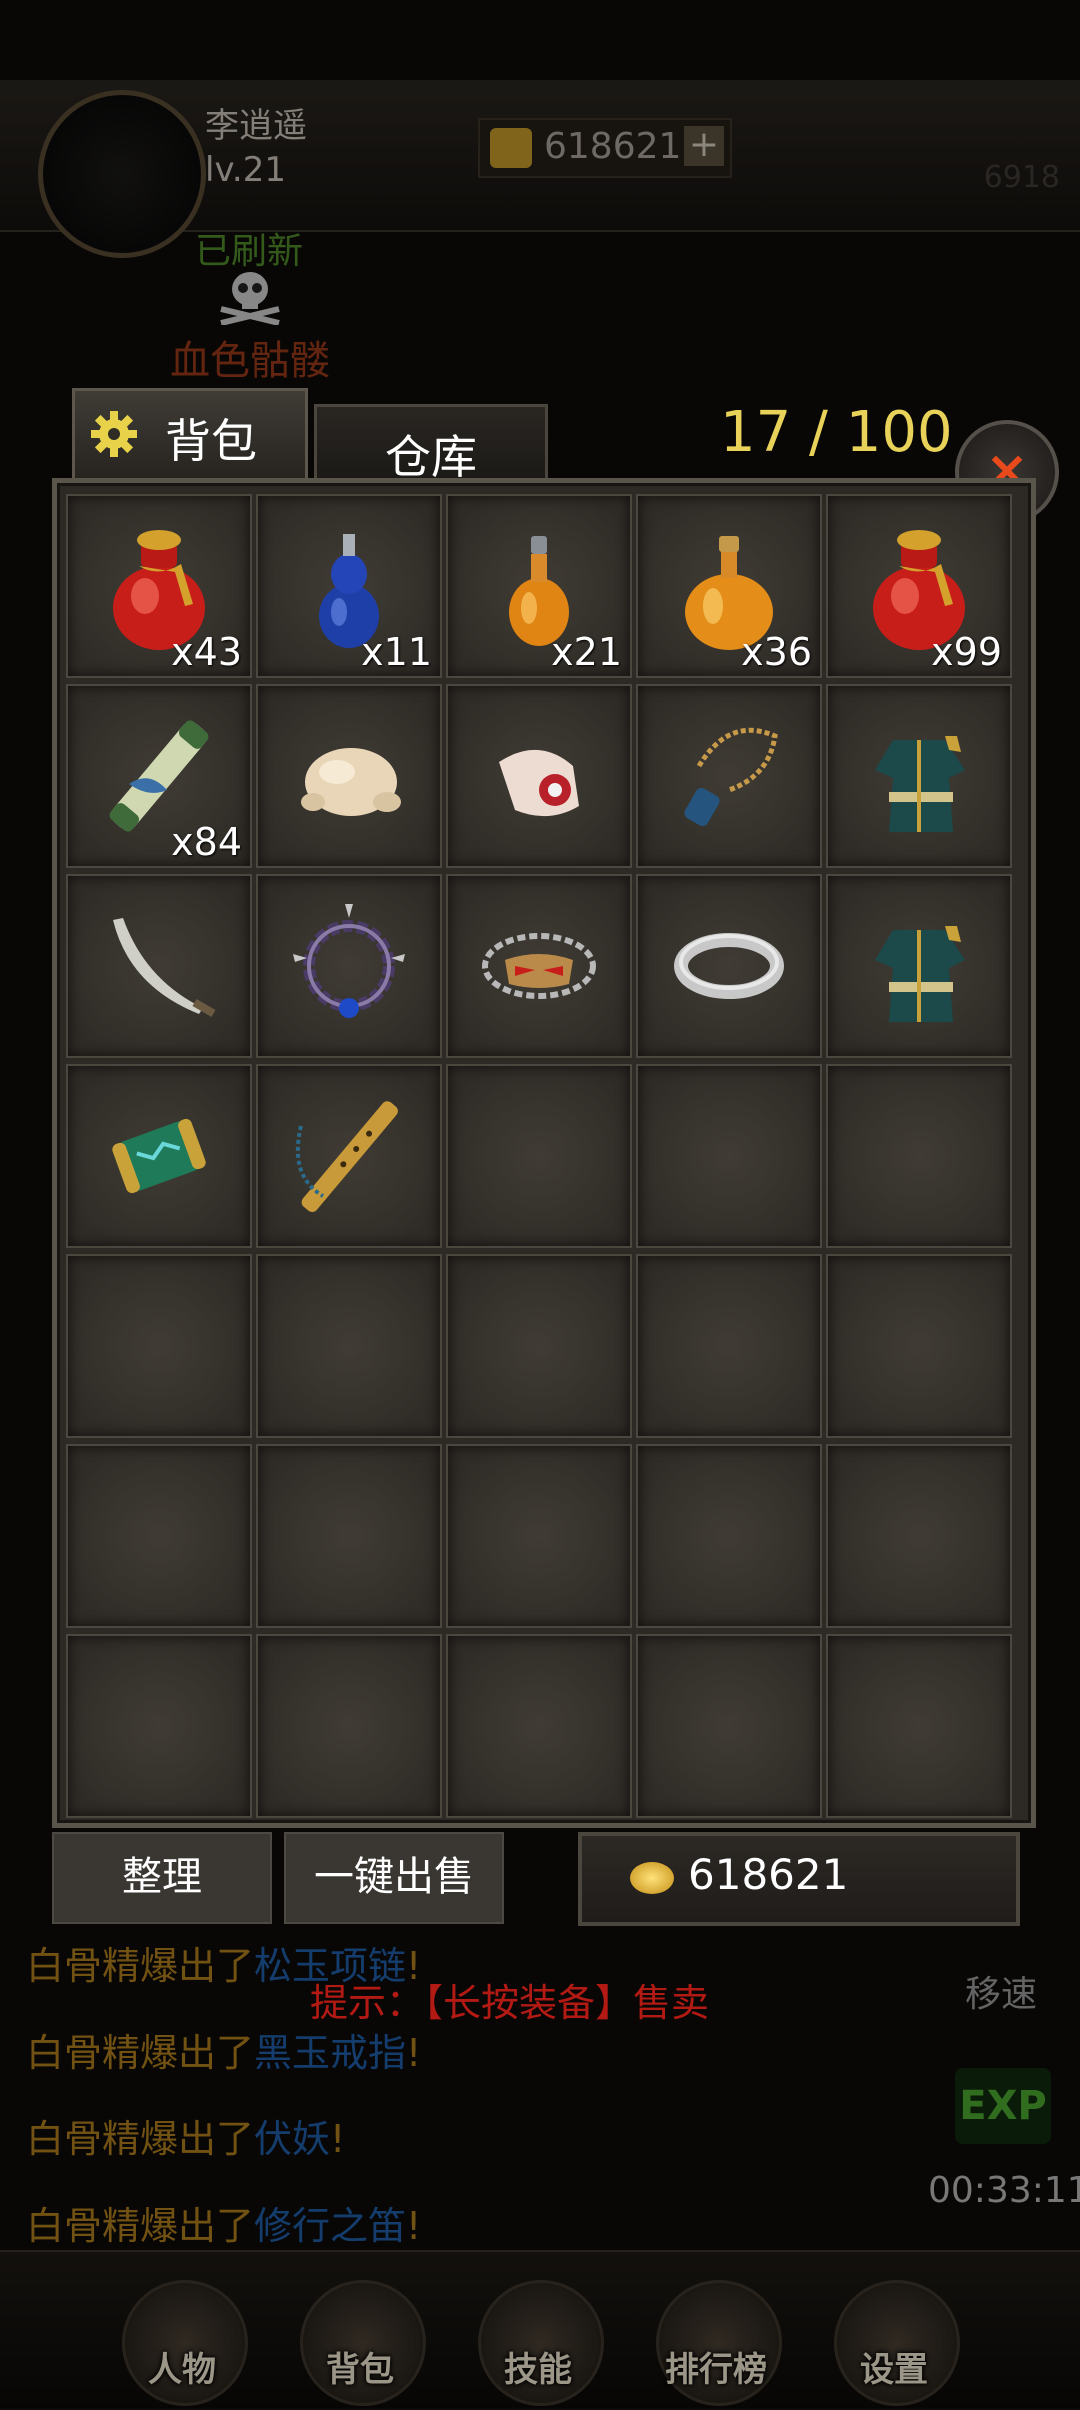  I want to click on sort-button: 整理, so click(162, 1878).